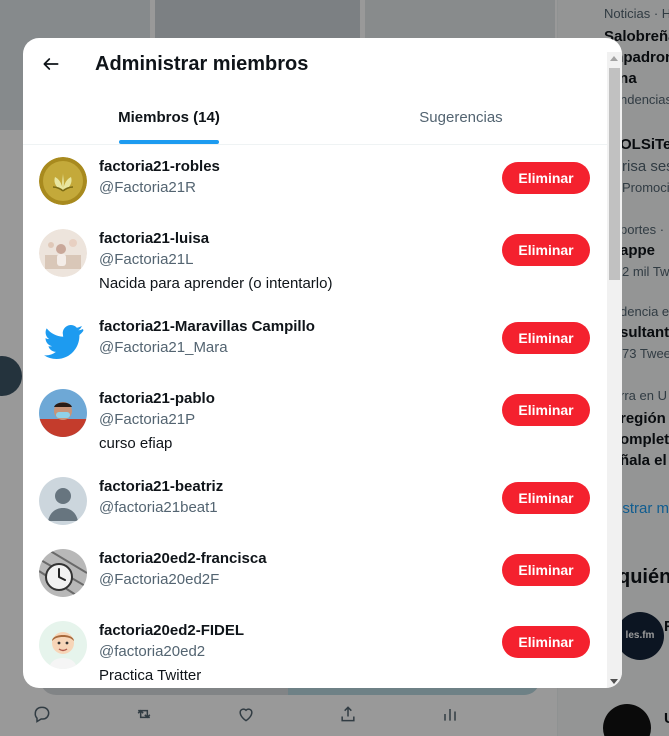 The image size is (669, 736). What do you see at coordinates (159, 166) in the screenshot?
I see `member-name: factoria21-robles` at bounding box center [159, 166].